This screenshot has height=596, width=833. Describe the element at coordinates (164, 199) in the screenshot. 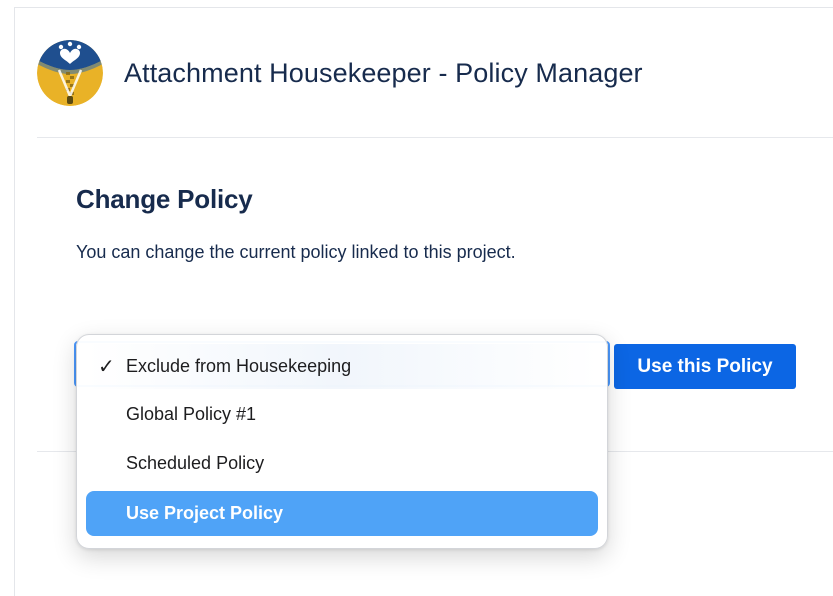

I see `section-title: Change Policy` at that location.